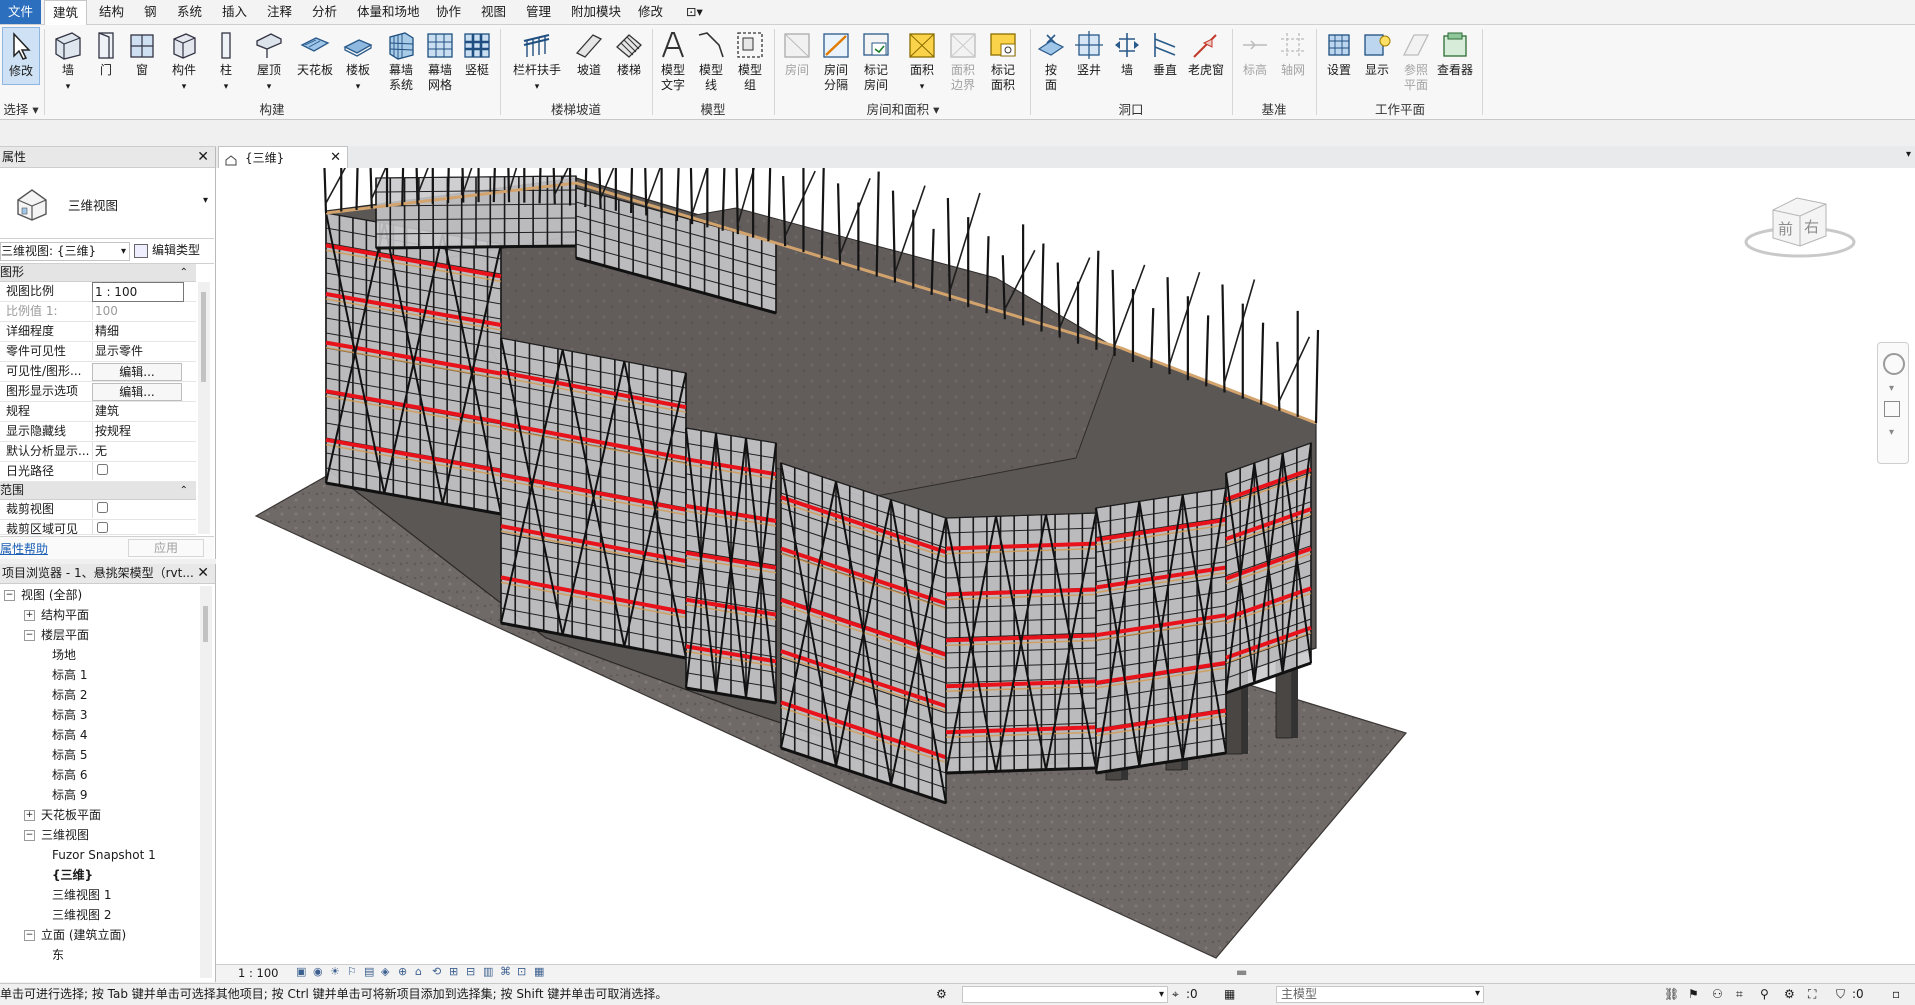 The image size is (1915, 1005). I want to click on tab-modify: 修改, so click(650, 12).